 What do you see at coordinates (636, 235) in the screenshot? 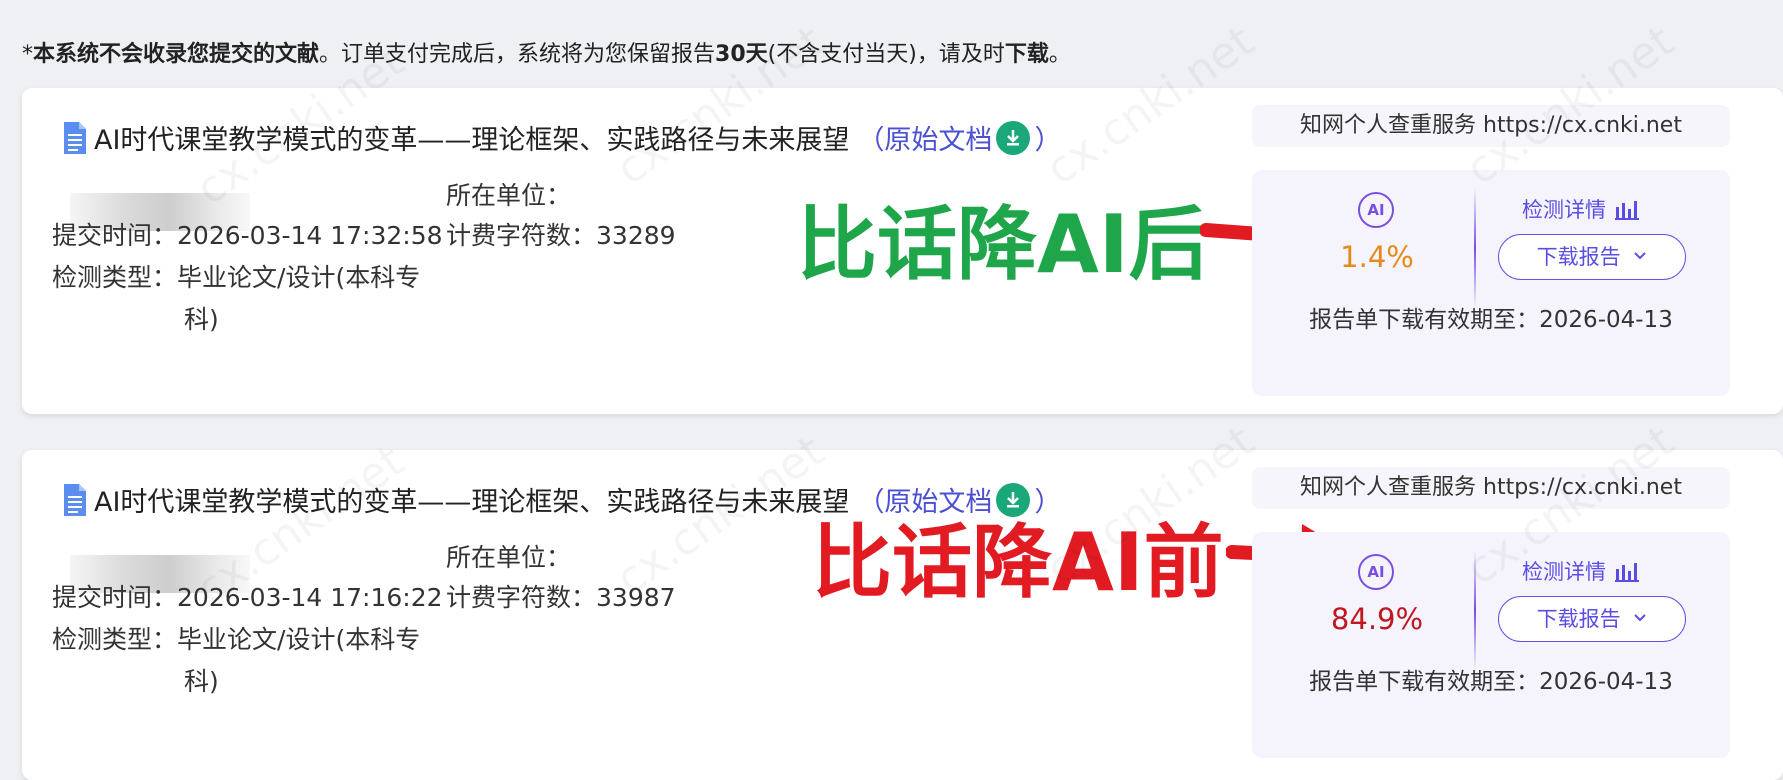
I see `char-count-value: 33289` at bounding box center [636, 235].